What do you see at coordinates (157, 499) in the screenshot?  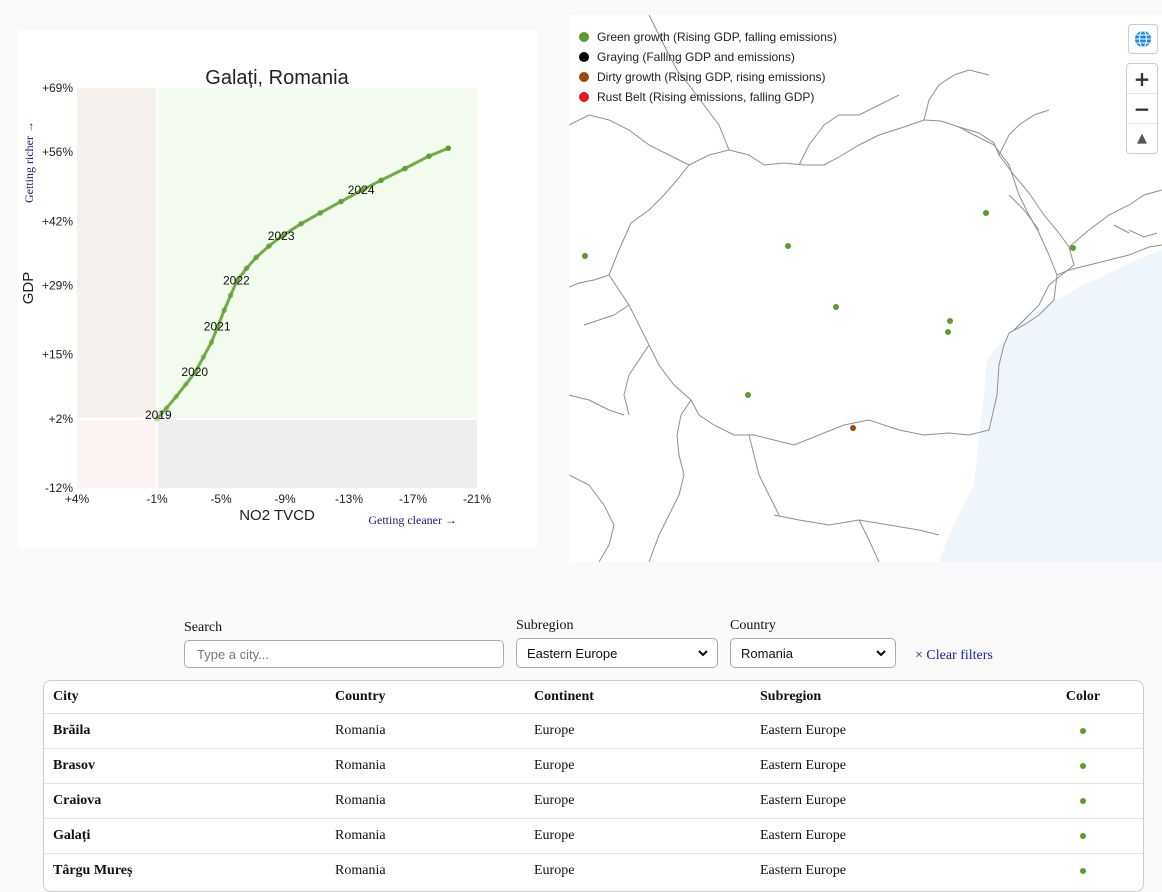 I see `x-tick-label: -1%` at bounding box center [157, 499].